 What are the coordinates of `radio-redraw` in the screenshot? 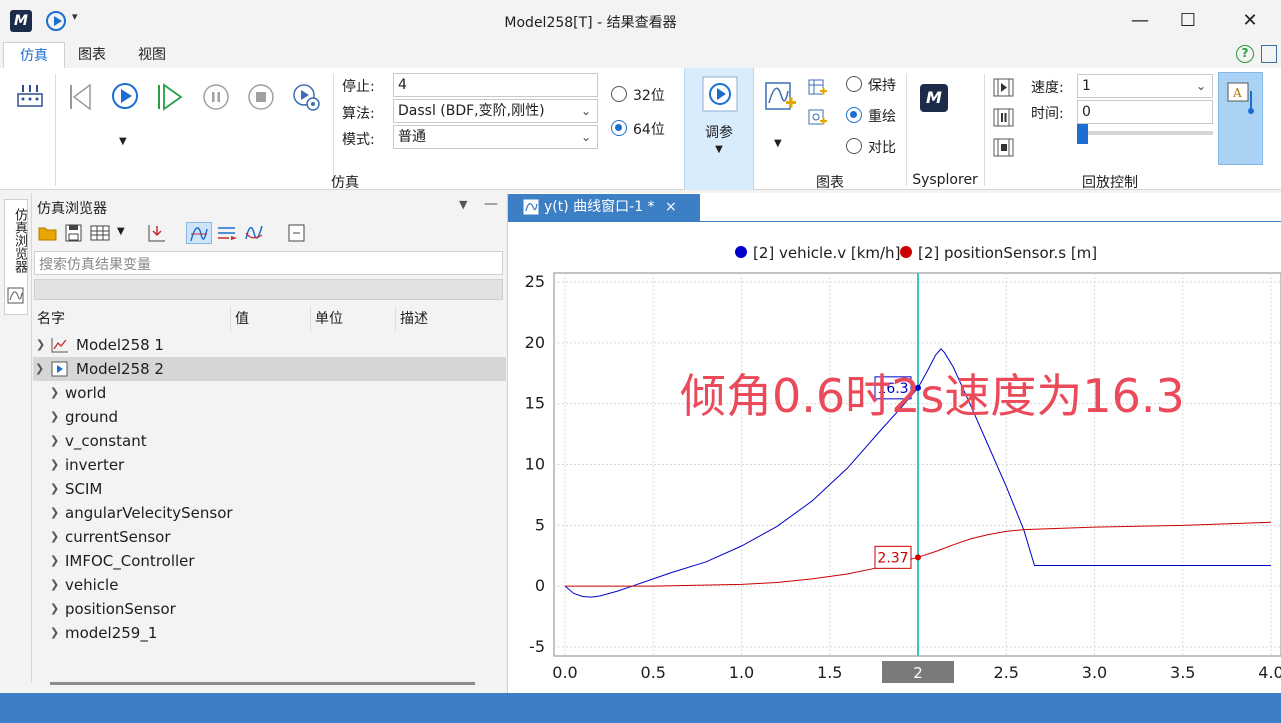 It's located at (854, 115).